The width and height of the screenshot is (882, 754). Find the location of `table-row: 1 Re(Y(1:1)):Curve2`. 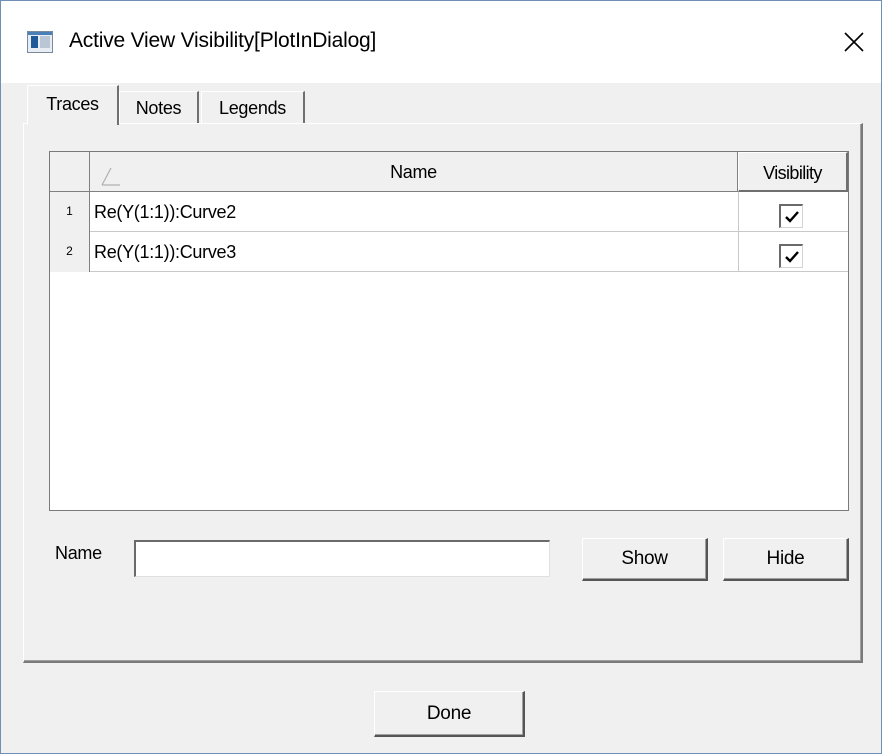

table-row: 1 Re(Y(1:1)):Curve2 is located at coordinates (449, 212).